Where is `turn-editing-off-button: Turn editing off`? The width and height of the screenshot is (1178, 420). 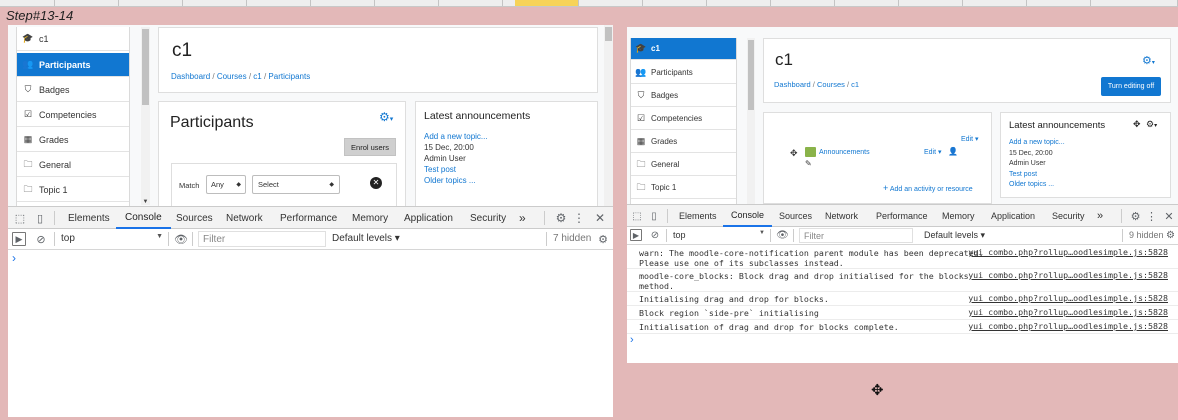 turn-editing-off-button: Turn editing off is located at coordinates (1131, 86).